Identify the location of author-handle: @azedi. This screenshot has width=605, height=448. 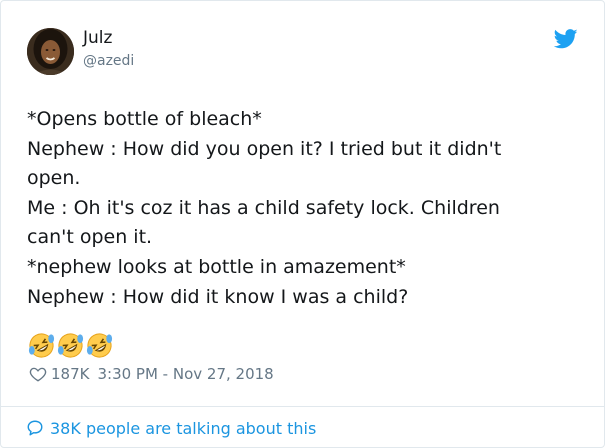
(108, 61).